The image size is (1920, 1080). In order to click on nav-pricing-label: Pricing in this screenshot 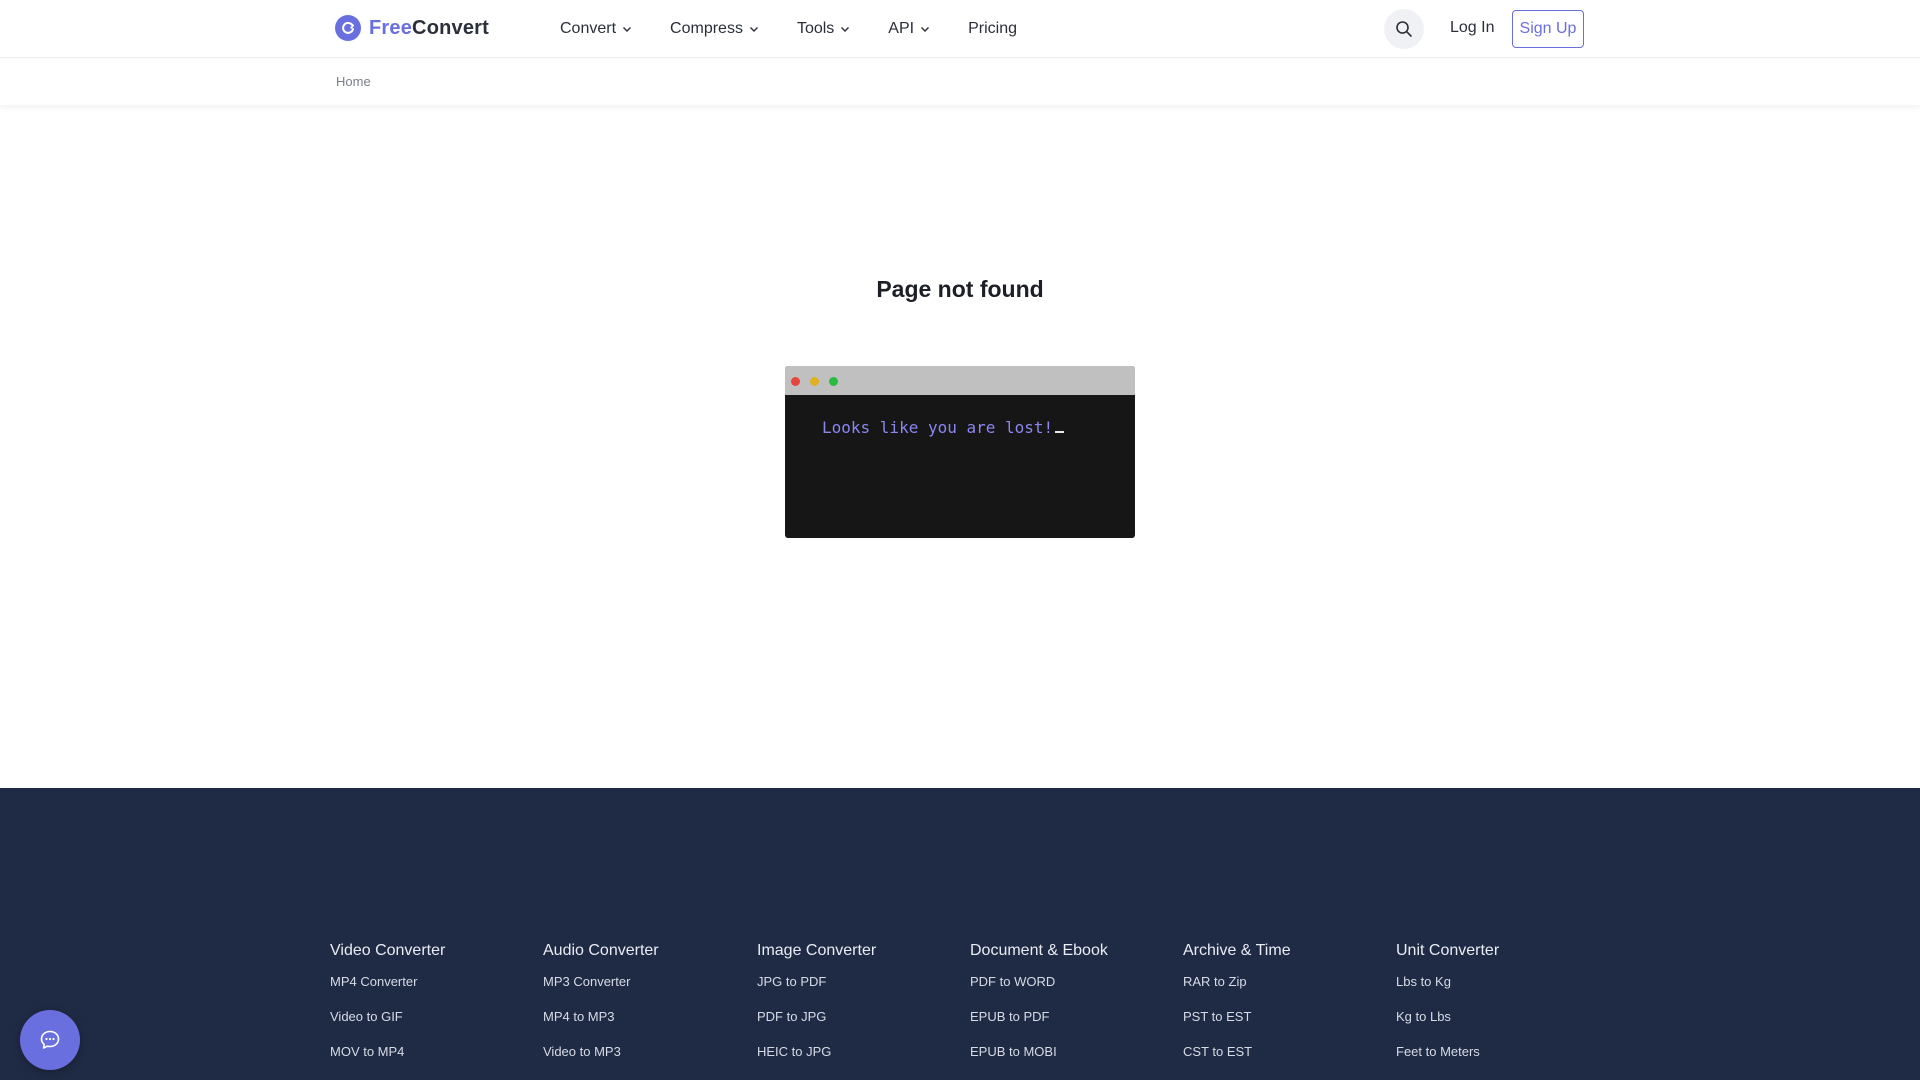, I will do `click(992, 28)`.